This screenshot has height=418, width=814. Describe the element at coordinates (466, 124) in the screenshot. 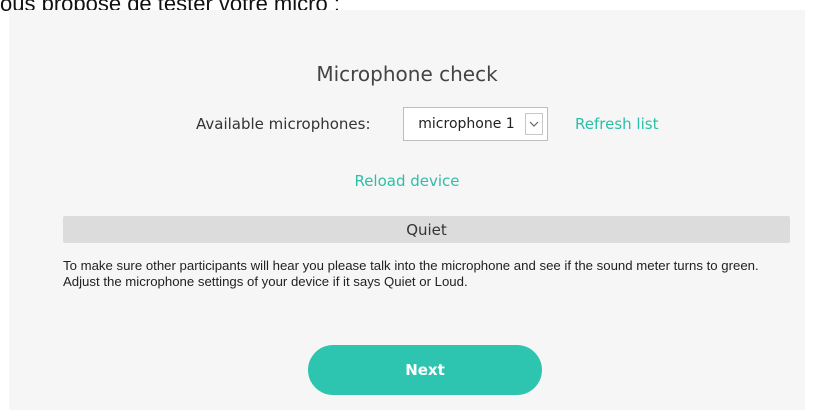

I see `microphone-select-value: microphone 1` at that location.